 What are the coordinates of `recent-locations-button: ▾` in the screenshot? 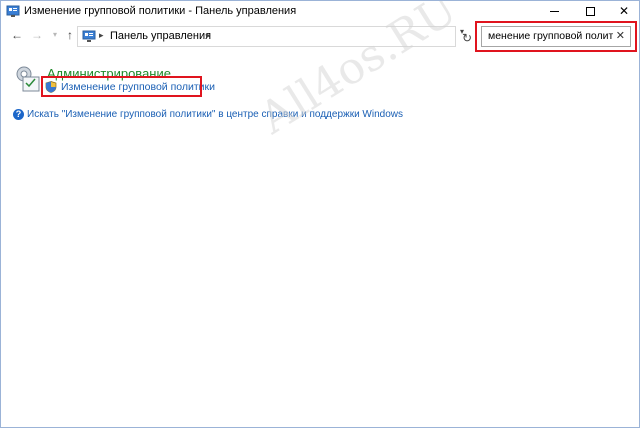 It's located at (55, 35).